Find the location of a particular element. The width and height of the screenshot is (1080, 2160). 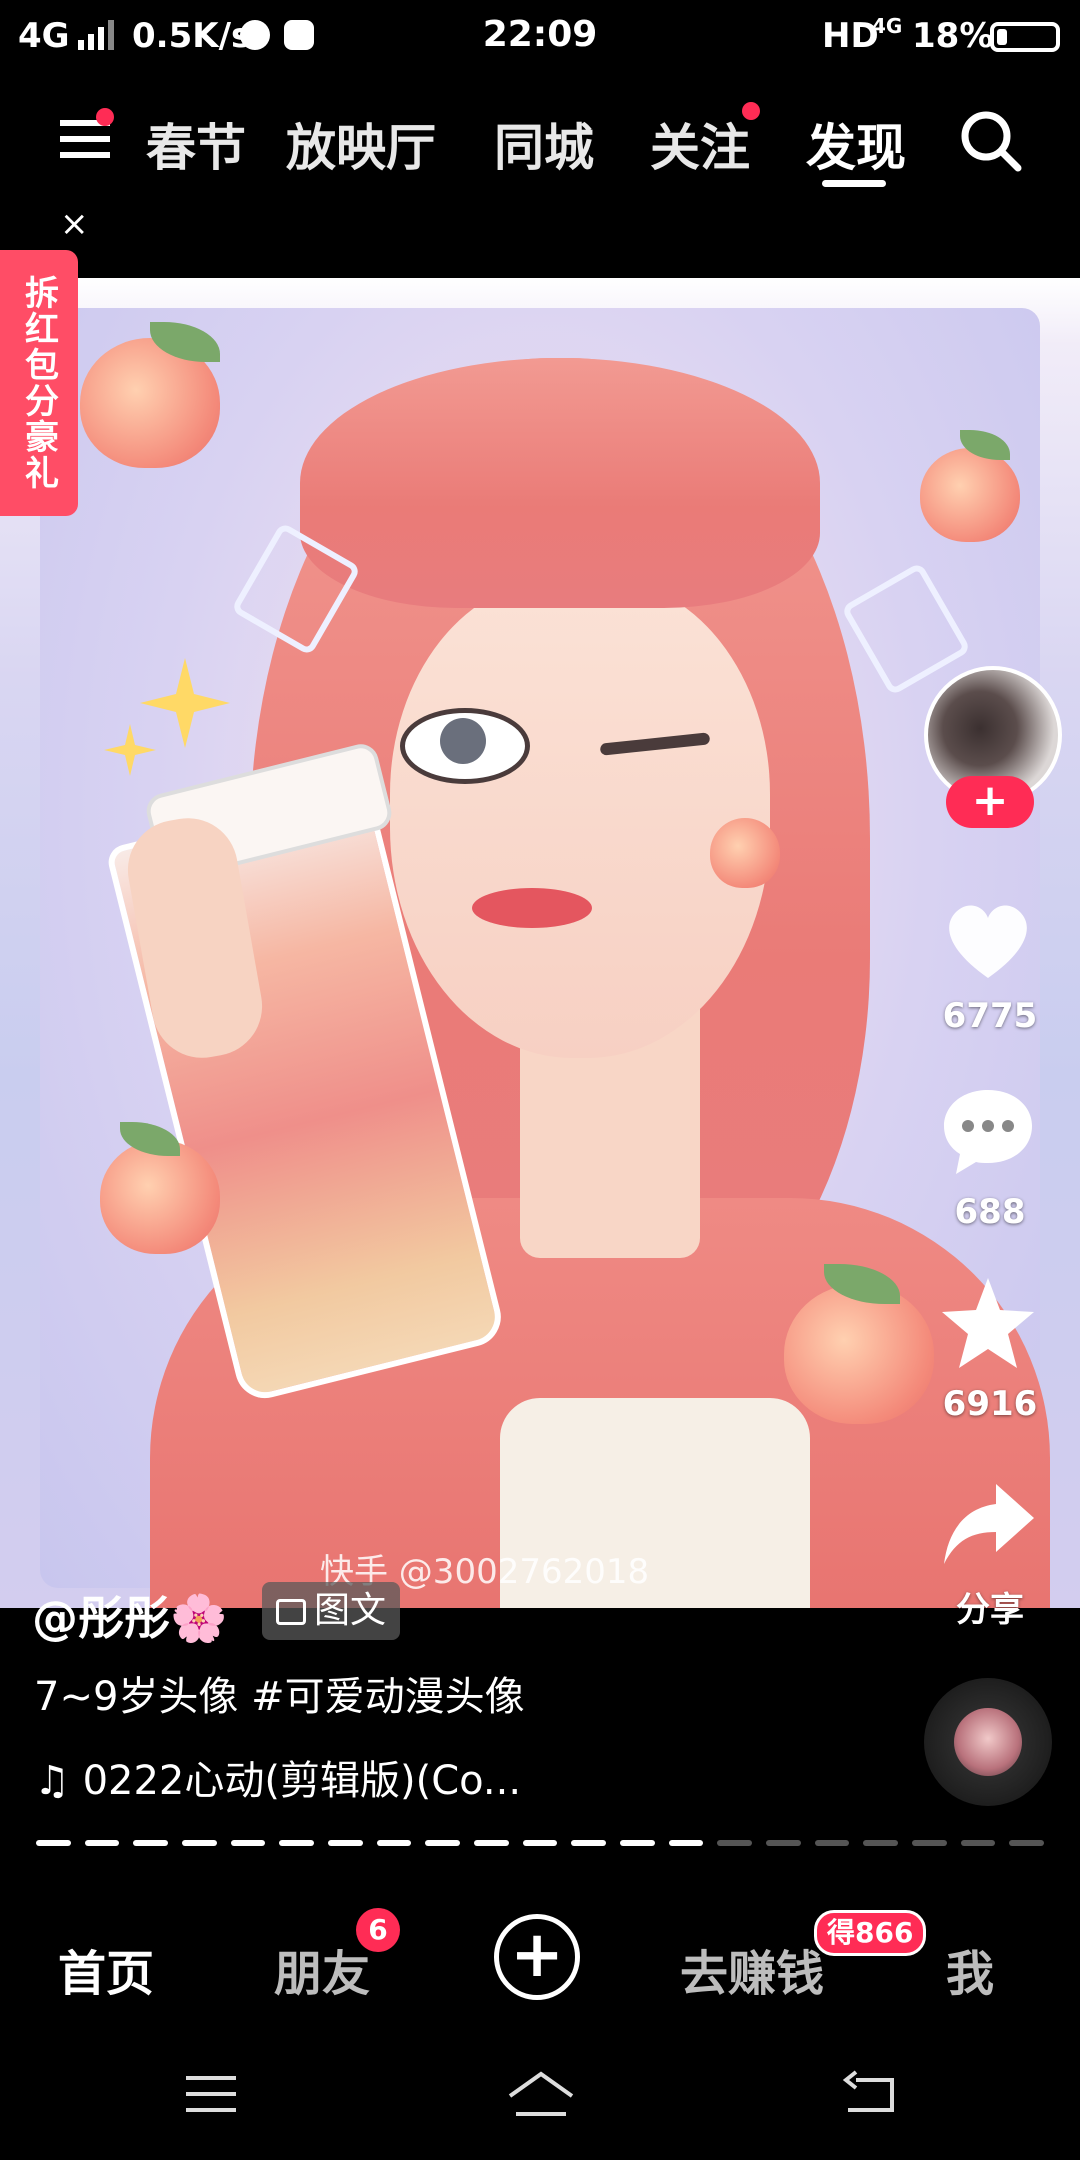

favorite-count: 6916 is located at coordinates (990, 1404).